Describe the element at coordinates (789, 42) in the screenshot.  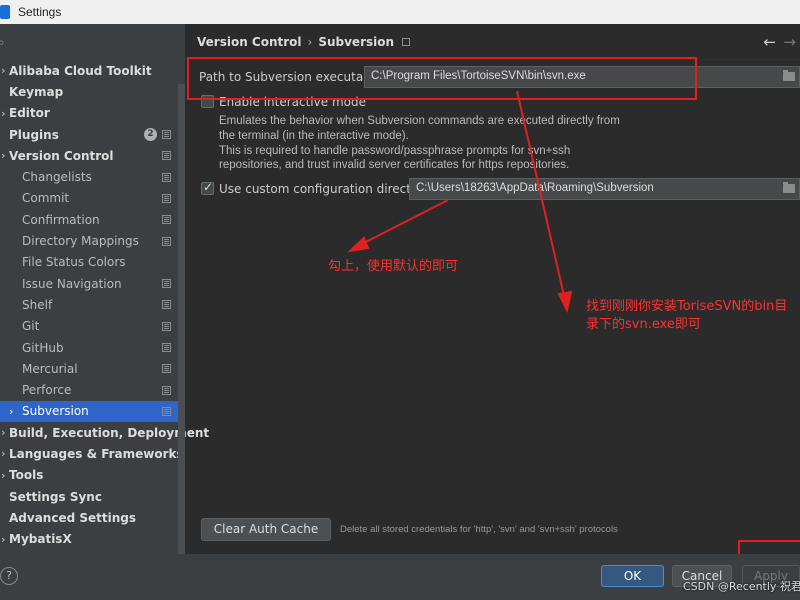
I see `forward-arrow-icon: →` at that location.